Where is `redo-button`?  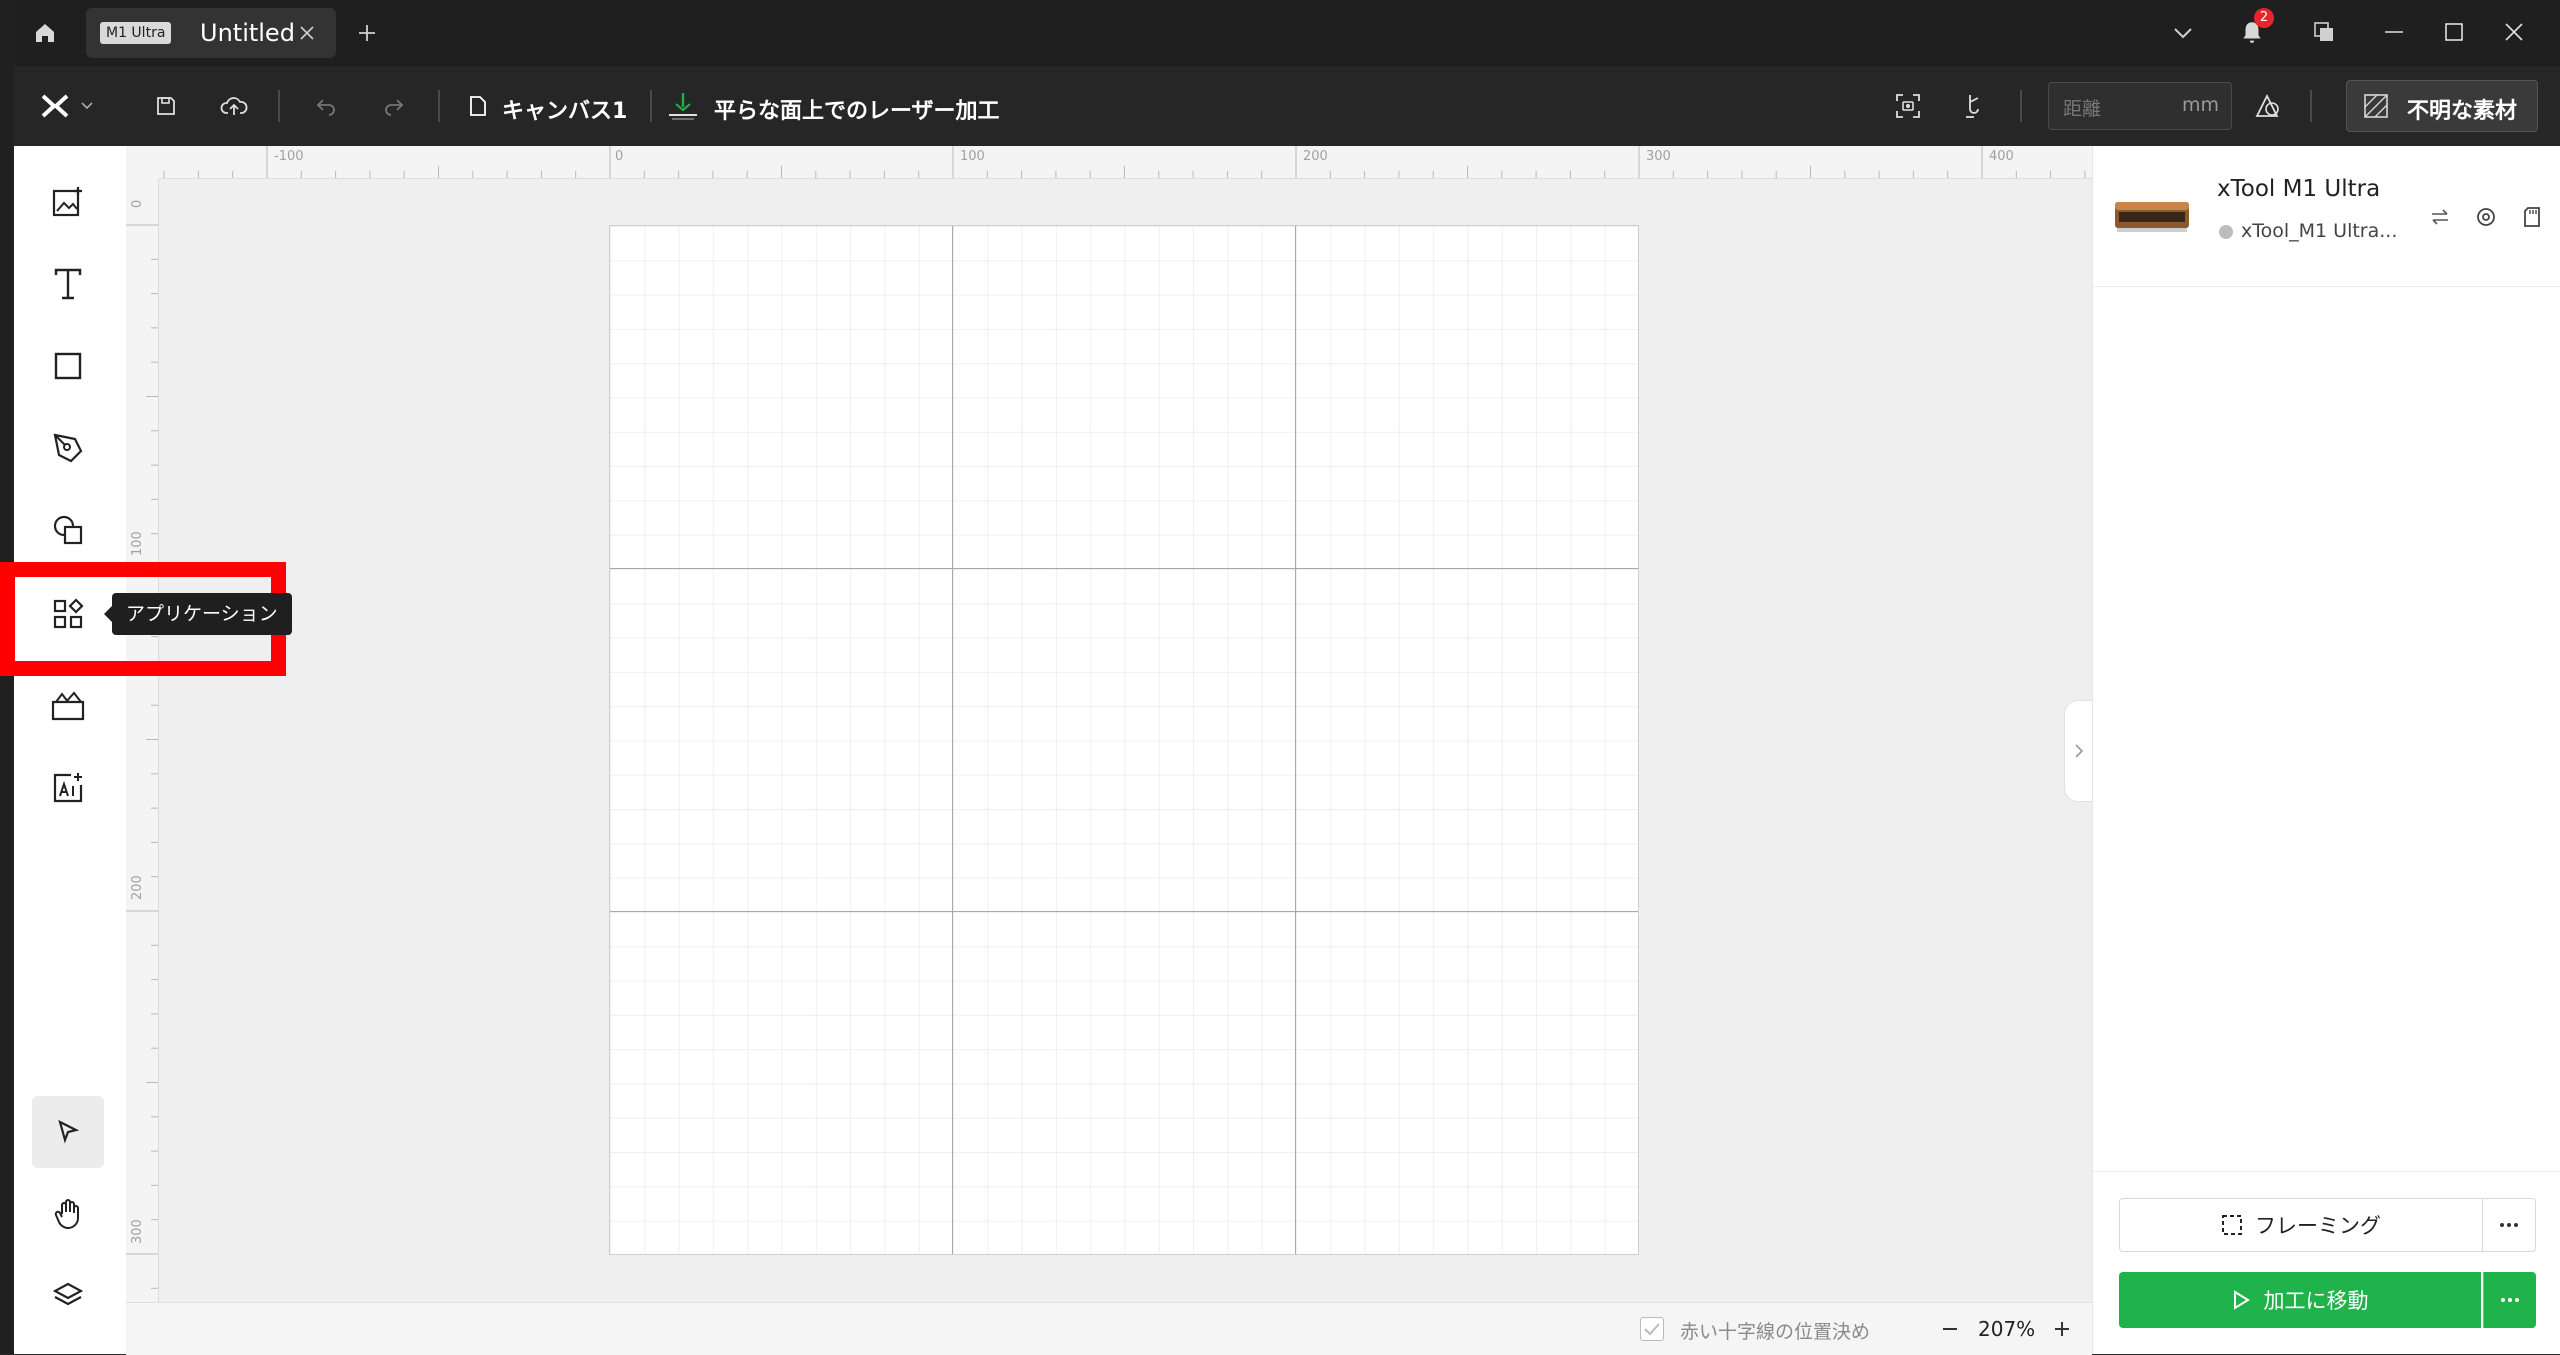 redo-button is located at coordinates (394, 106).